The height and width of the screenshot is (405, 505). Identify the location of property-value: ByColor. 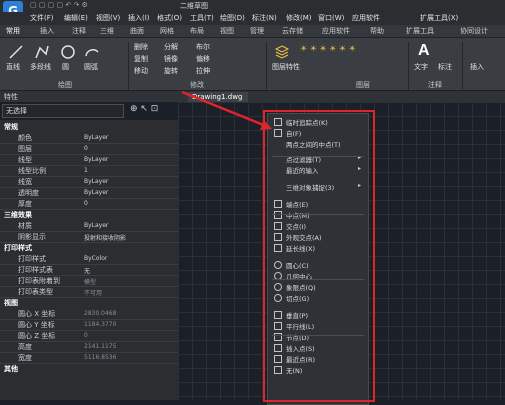
(95, 258).